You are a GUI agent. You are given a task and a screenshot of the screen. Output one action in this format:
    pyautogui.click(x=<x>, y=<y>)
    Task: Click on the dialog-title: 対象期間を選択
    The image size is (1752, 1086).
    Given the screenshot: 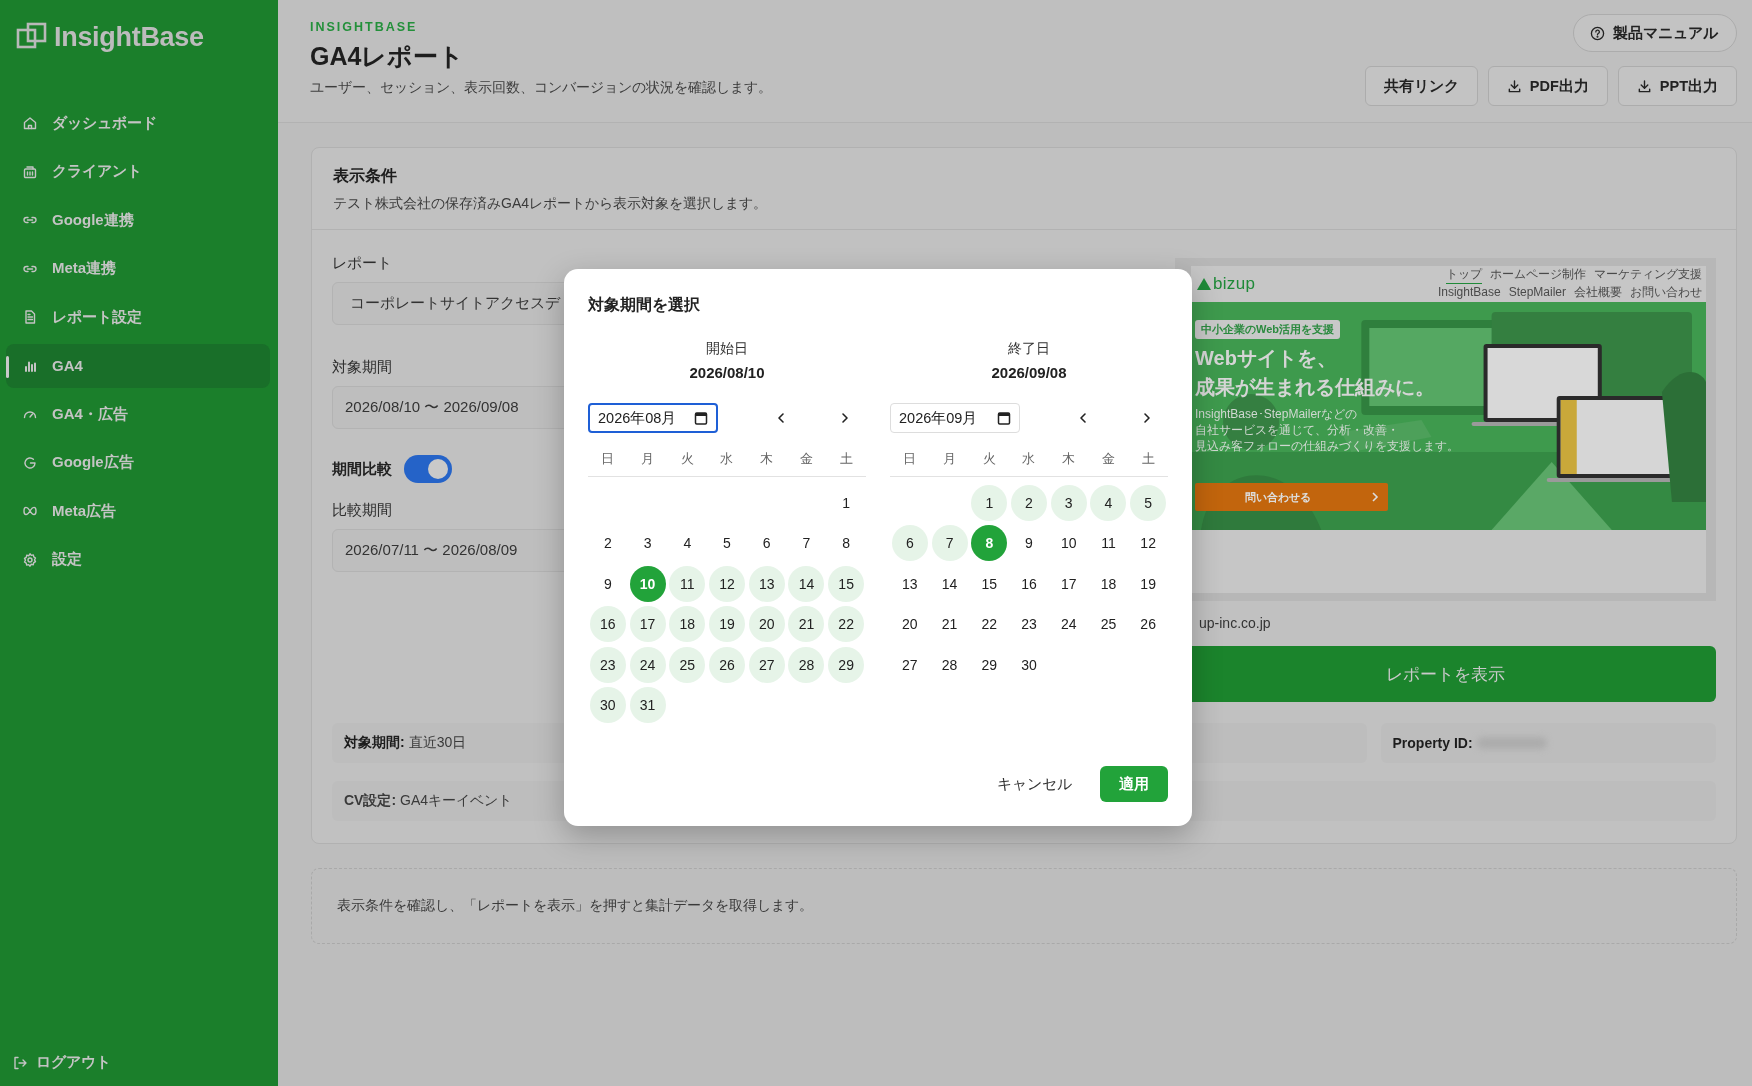 What is the action you would take?
    pyautogui.click(x=644, y=305)
    